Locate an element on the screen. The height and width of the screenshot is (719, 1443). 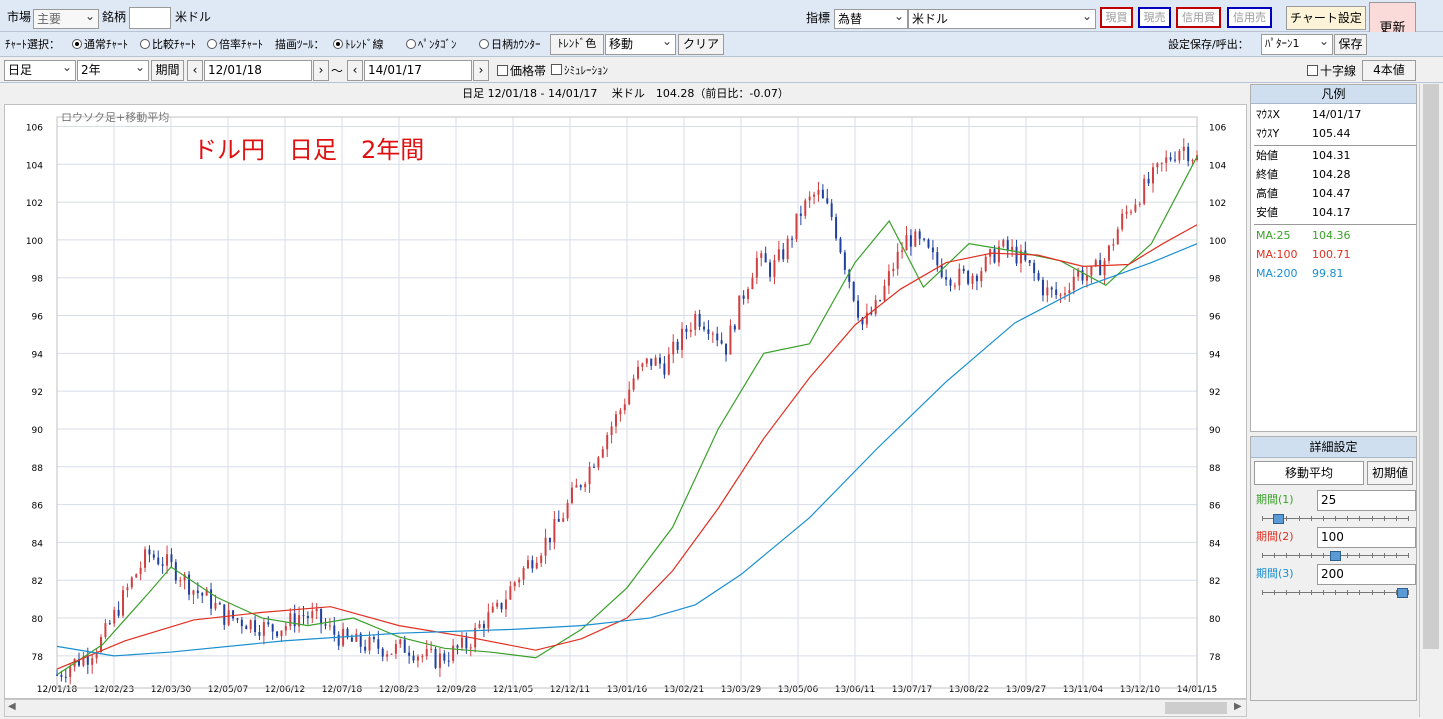
move-select: 移動 is located at coordinates (640, 44).